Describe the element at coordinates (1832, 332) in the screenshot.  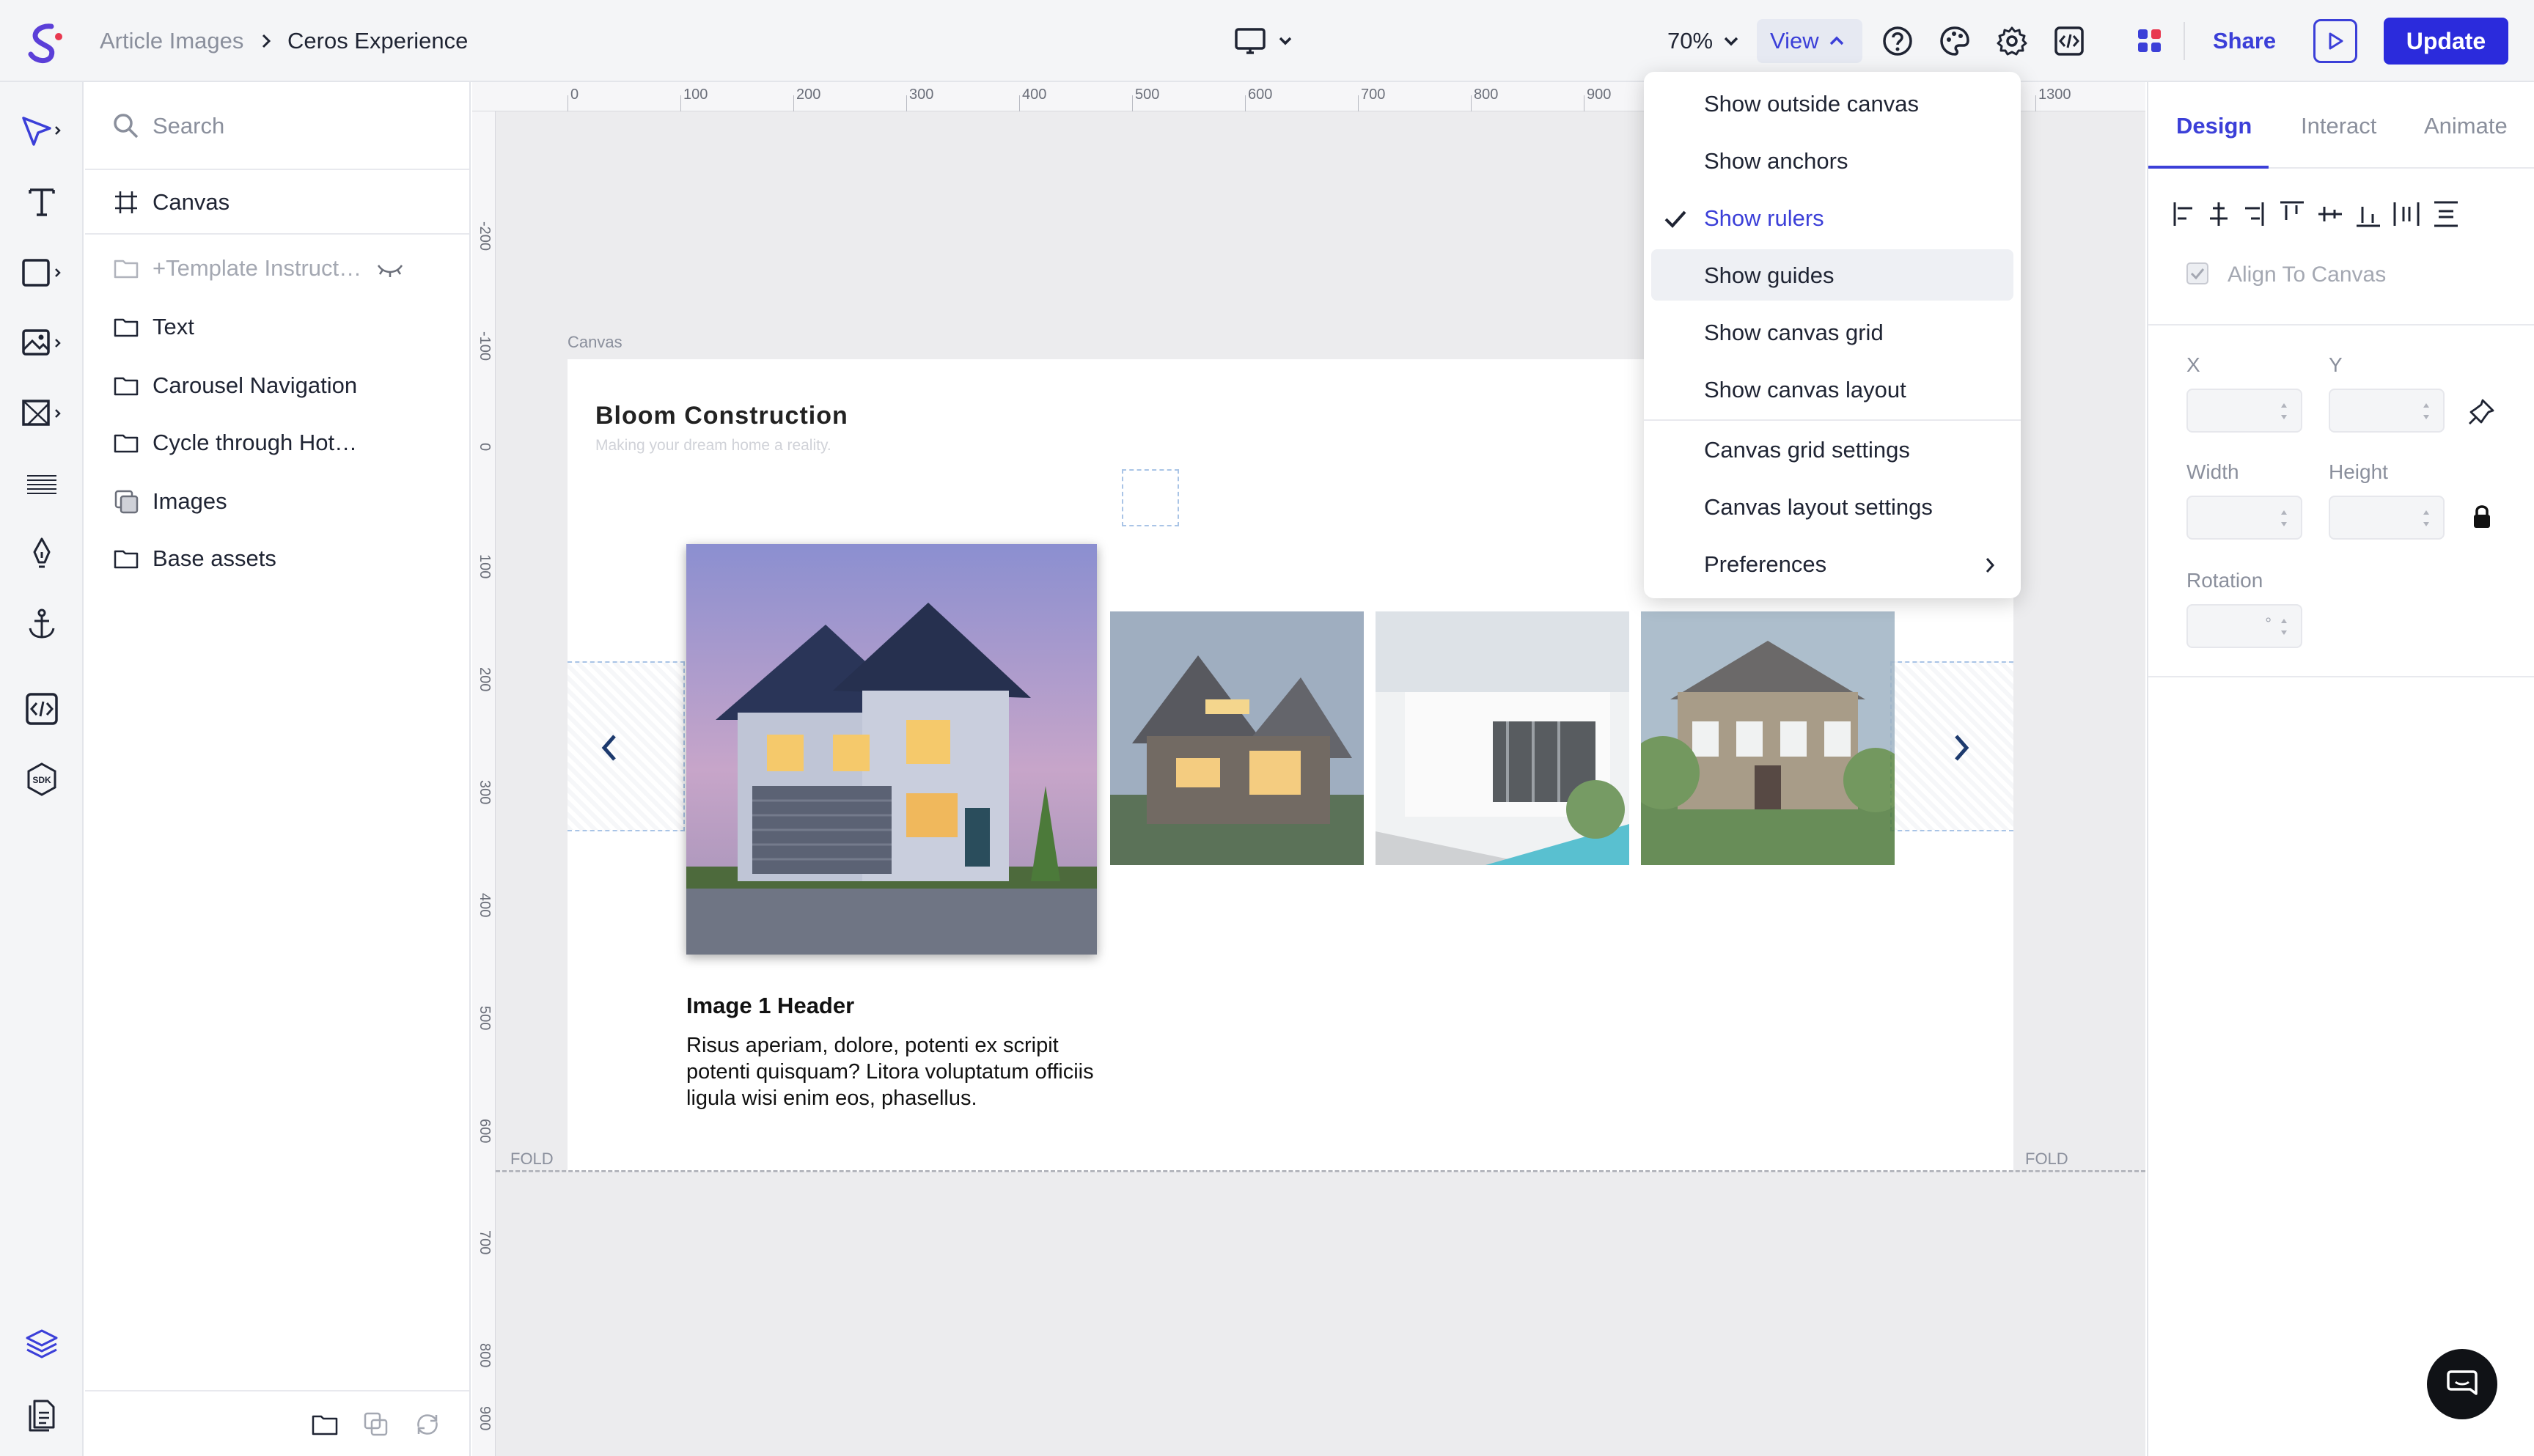
I see `menu-show-canvas-grid: Show canvas grid` at that location.